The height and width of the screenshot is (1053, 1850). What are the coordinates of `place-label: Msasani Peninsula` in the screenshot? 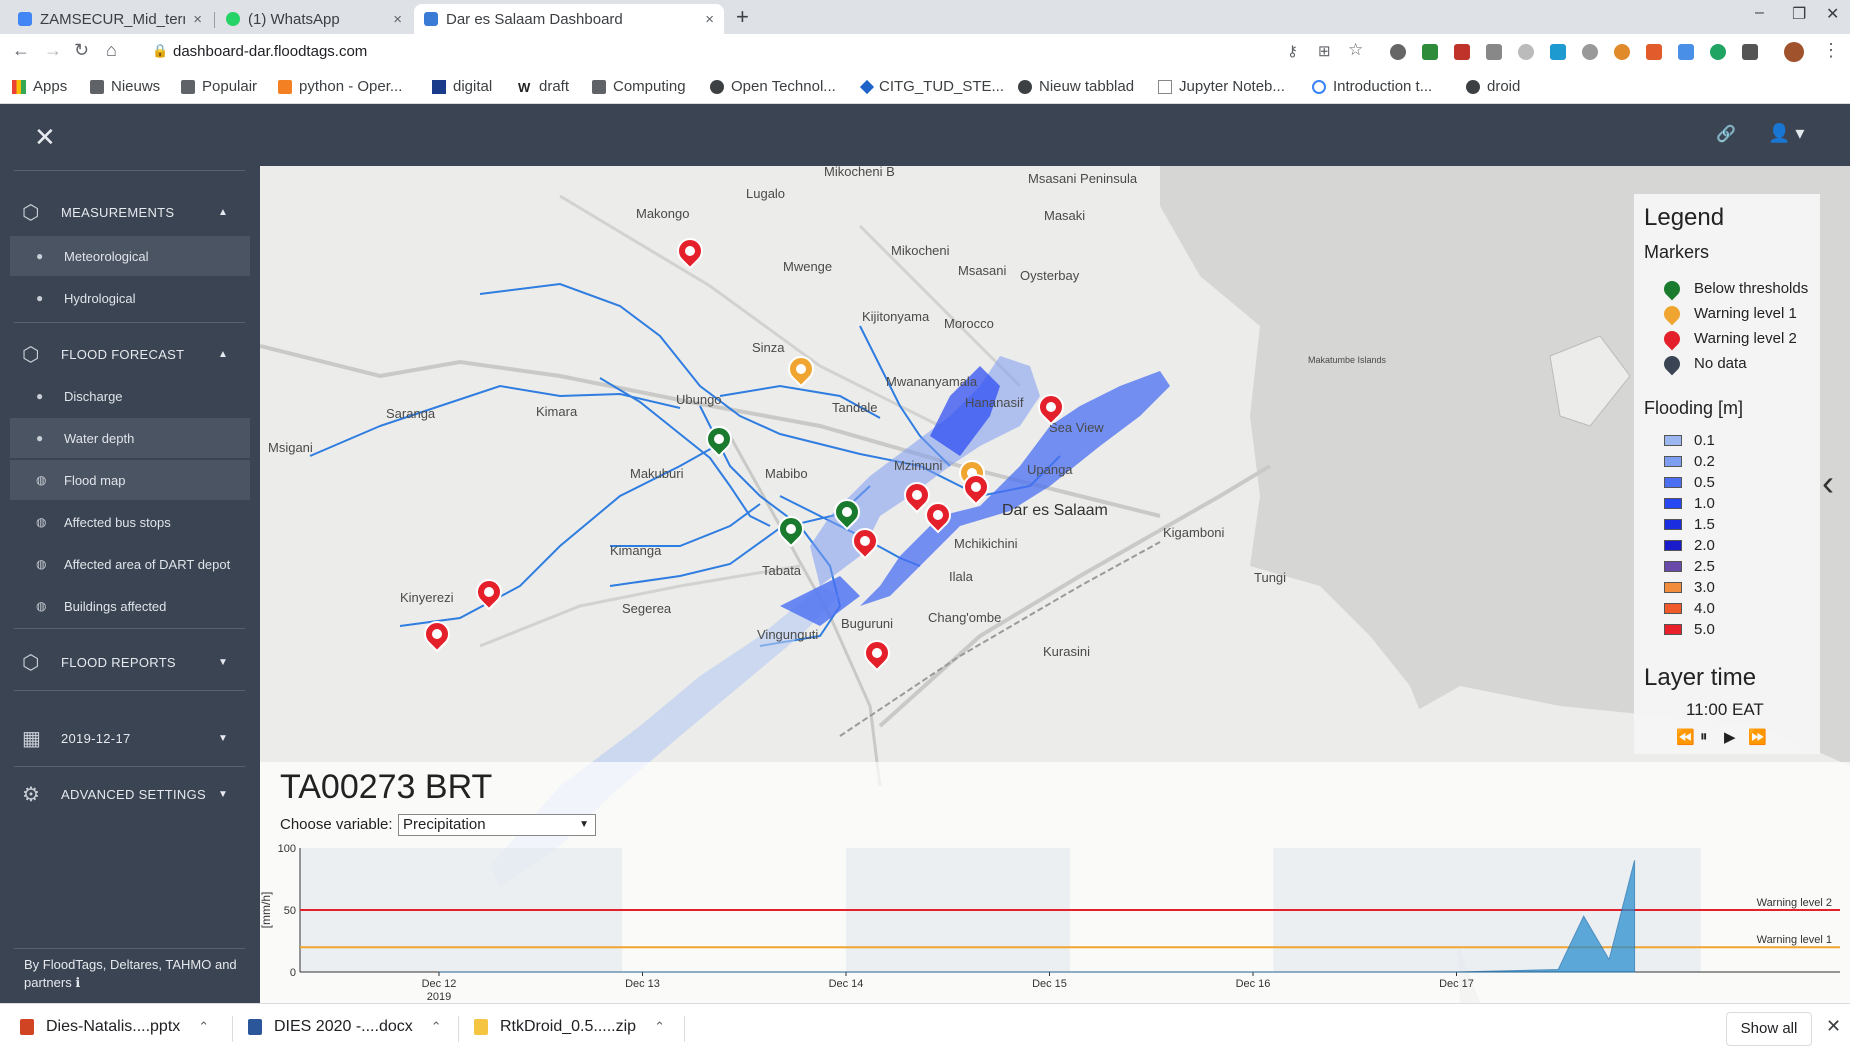 It's located at (1083, 178).